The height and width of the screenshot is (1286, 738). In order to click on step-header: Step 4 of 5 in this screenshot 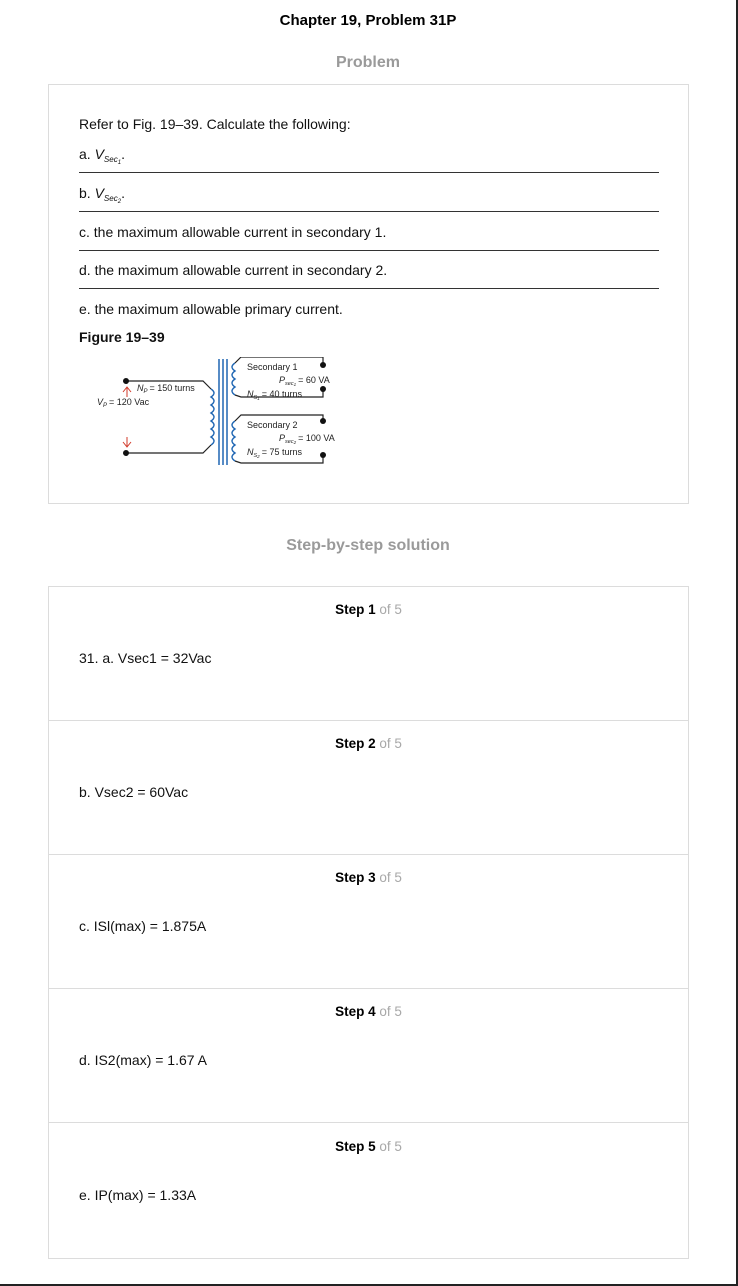, I will do `click(368, 1011)`.